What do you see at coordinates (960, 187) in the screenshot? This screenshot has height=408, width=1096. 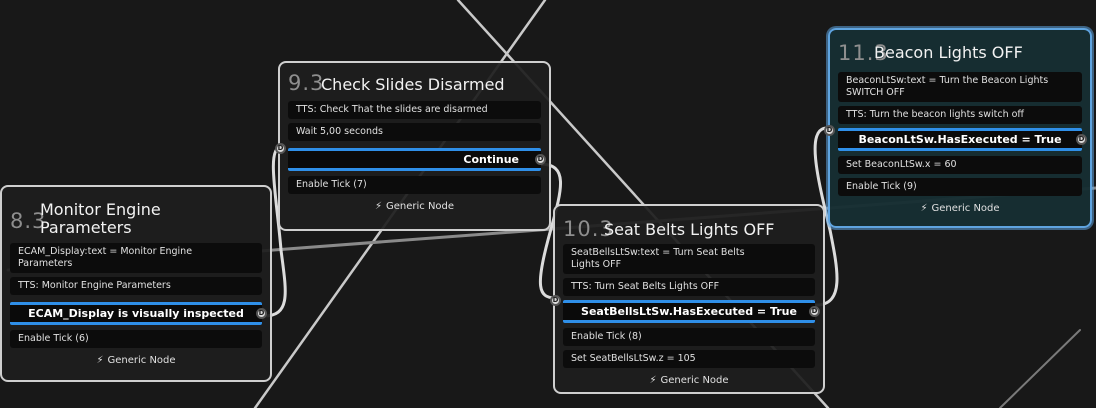 I see `tick-row: Enable Tick (9)` at bounding box center [960, 187].